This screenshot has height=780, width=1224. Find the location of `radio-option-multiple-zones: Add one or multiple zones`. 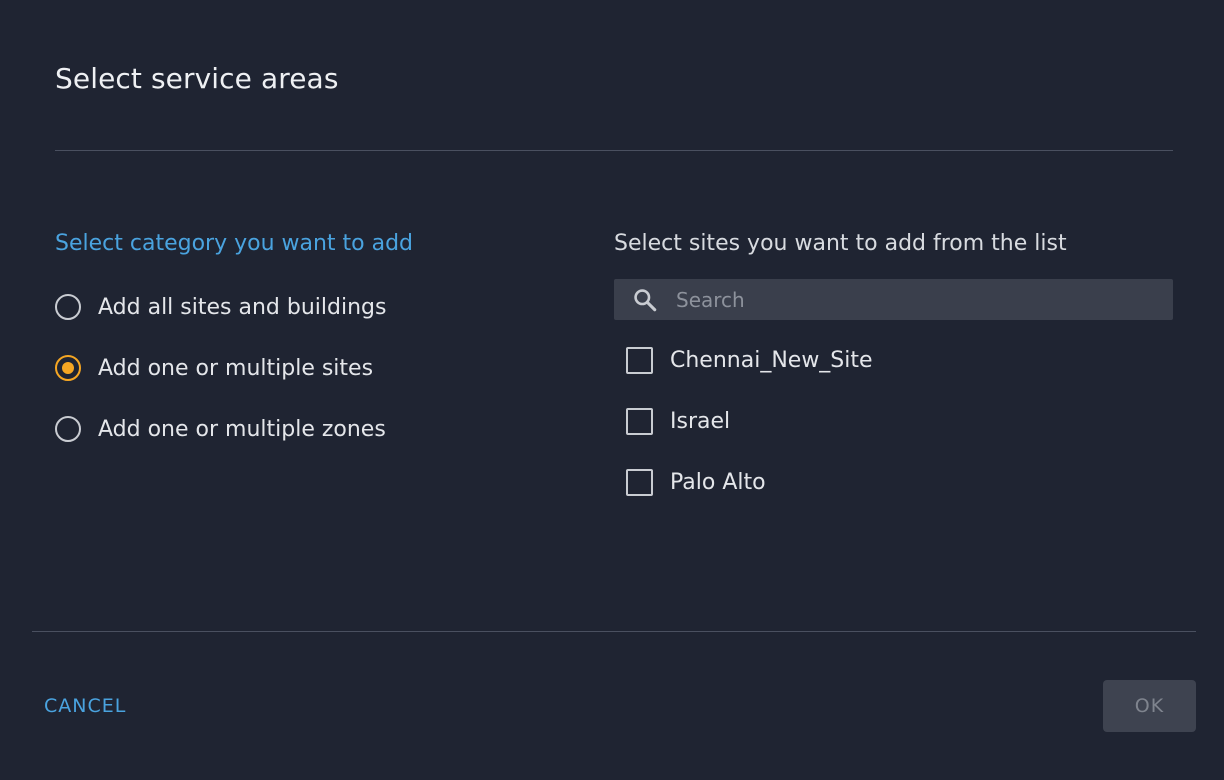

radio-option-multiple-zones: Add one or multiple zones is located at coordinates (220, 429).